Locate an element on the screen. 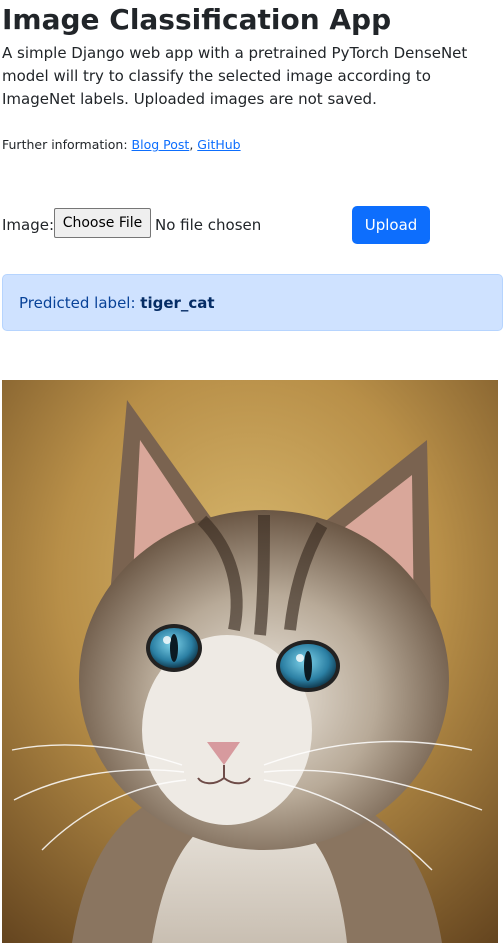 This screenshot has width=503, height=946. prediction-alert: Predicted label: tiger_cat is located at coordinates (252, 302).